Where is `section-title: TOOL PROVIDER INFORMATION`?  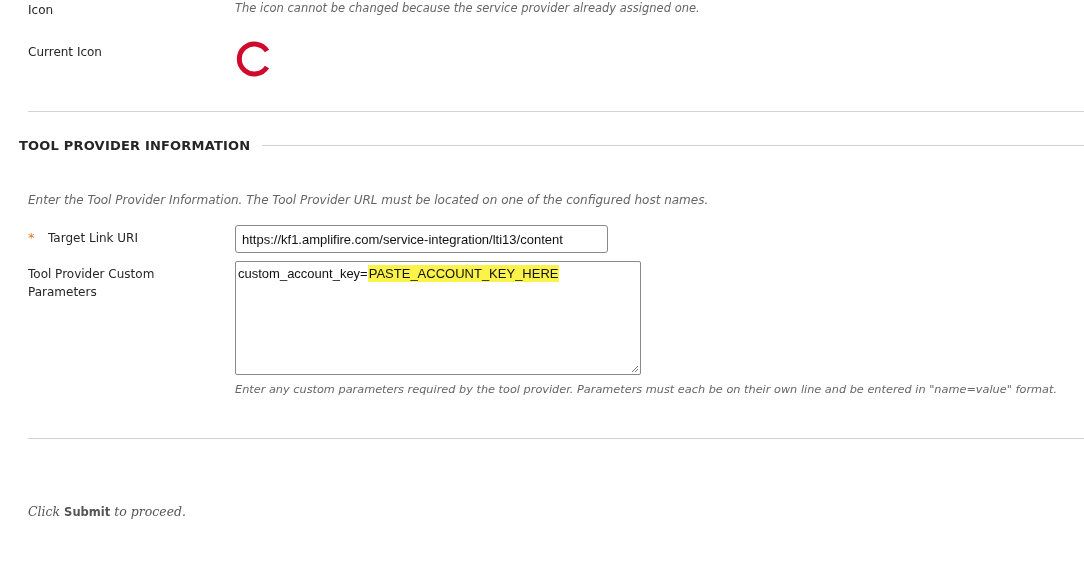
section-title: TOOL PROVIDER INFORMATION is located at coordinates (135, 145).